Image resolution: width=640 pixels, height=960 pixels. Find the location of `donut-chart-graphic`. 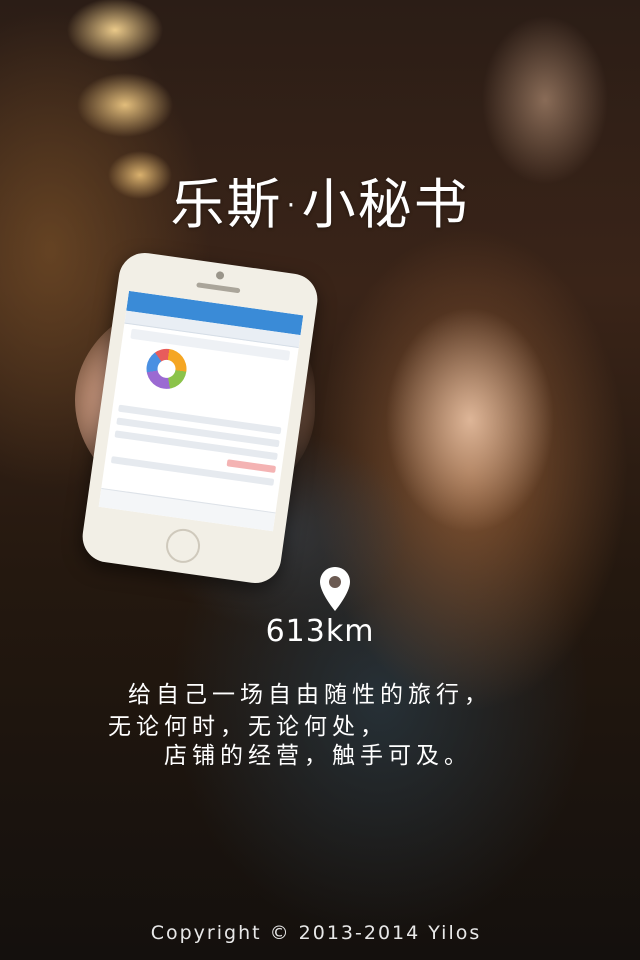

donut-chart-graphic is located at coordinates (166, 369).